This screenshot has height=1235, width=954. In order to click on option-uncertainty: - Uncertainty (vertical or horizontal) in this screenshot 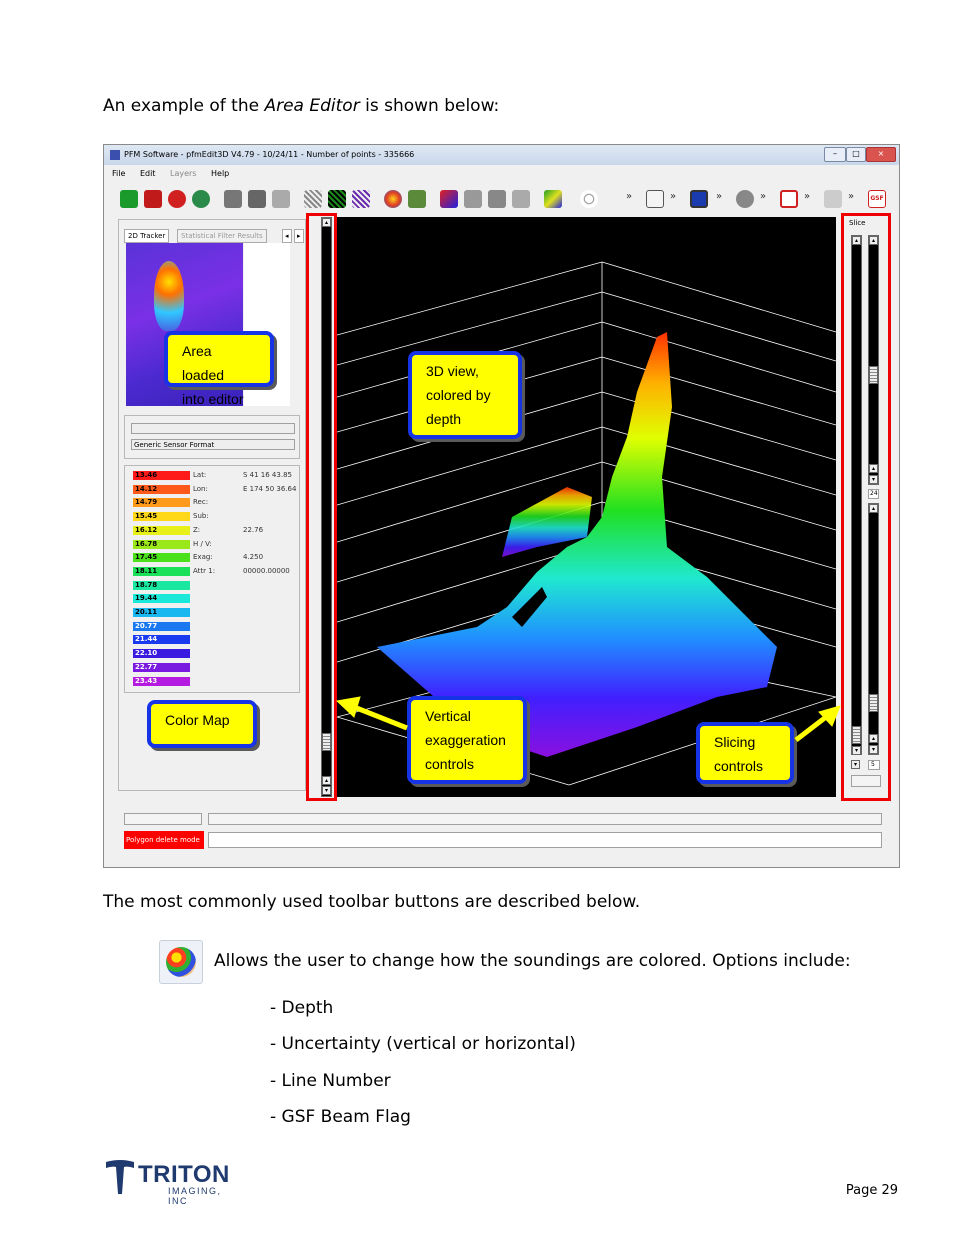, I will do `click(423, 1044)`.